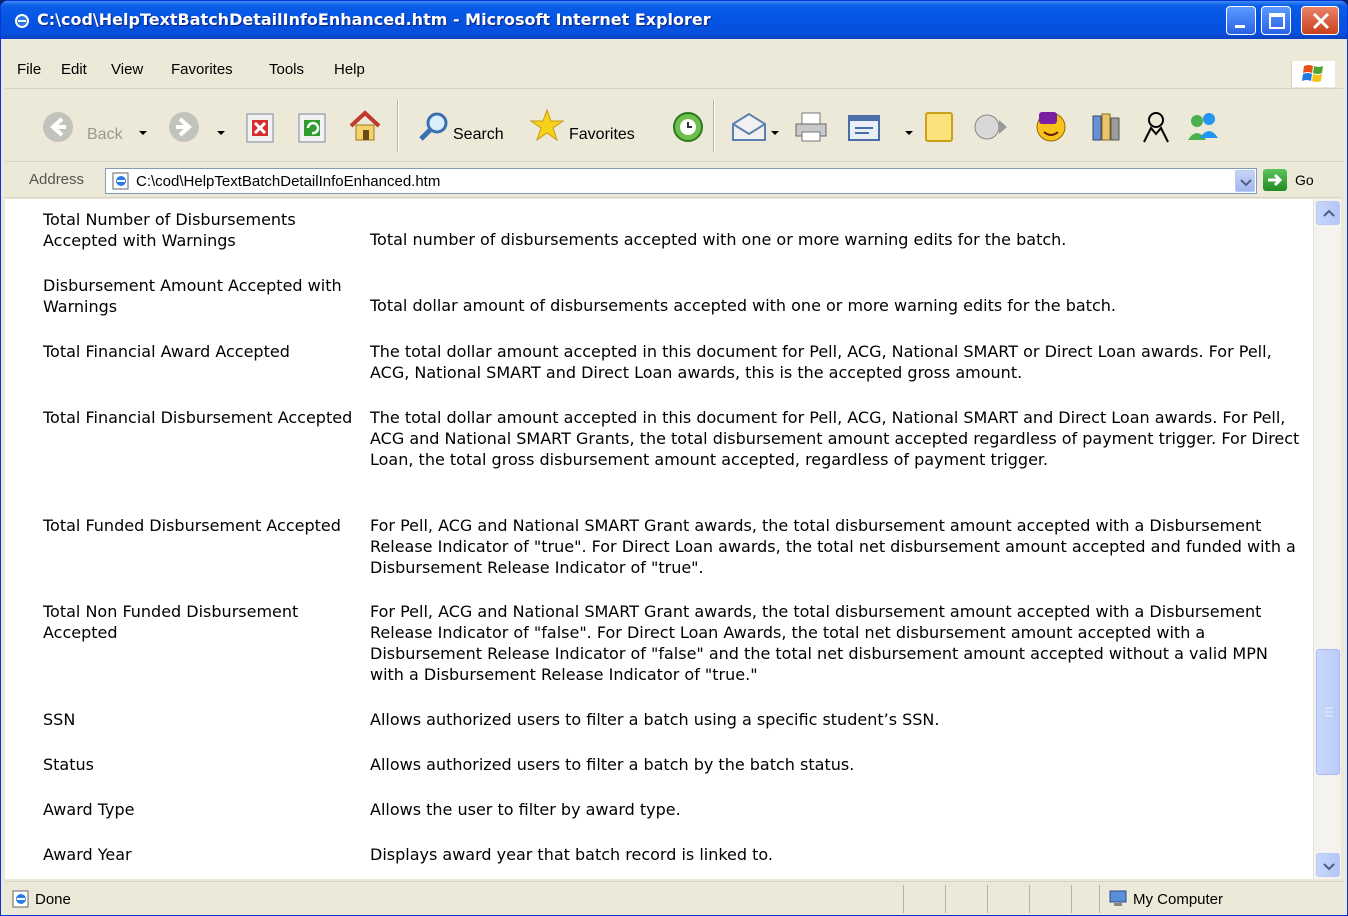 The image size is (1348, 916). Describe the element at coordinates (68, 764) in the screenshot. I see `term-label: Status` at that location.